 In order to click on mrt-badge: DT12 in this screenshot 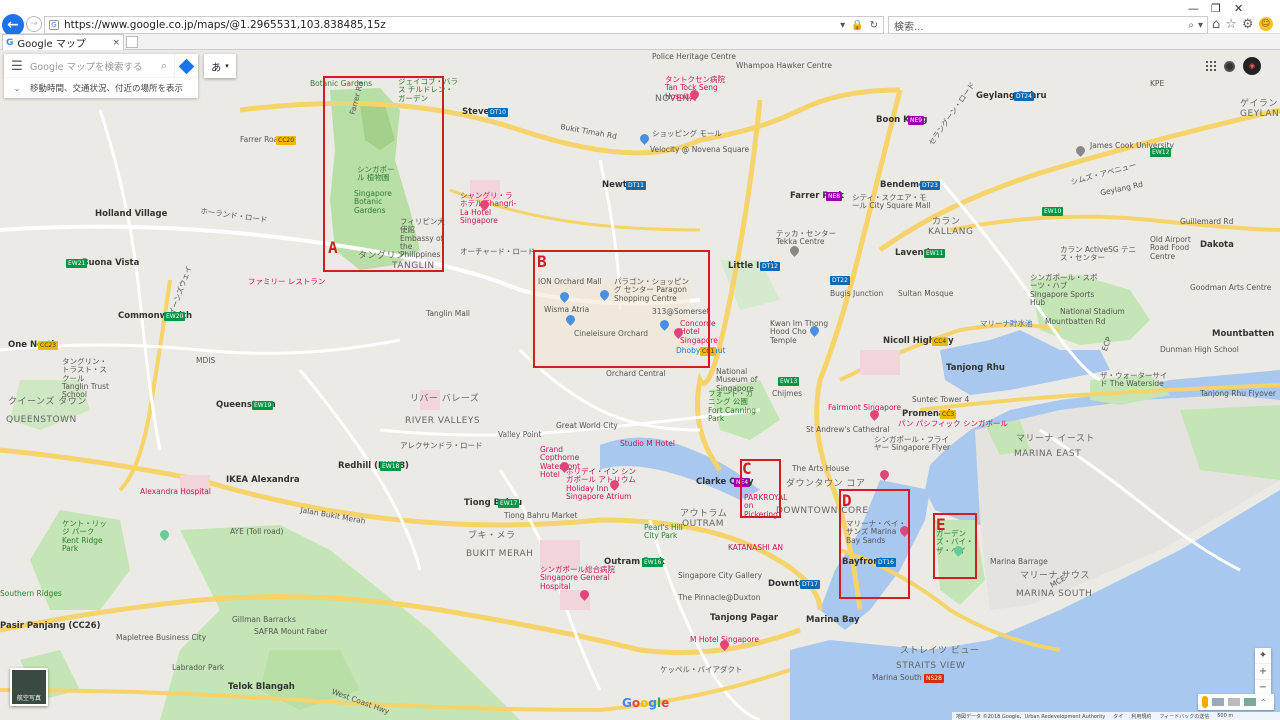, I will do `click(770, 266)`.